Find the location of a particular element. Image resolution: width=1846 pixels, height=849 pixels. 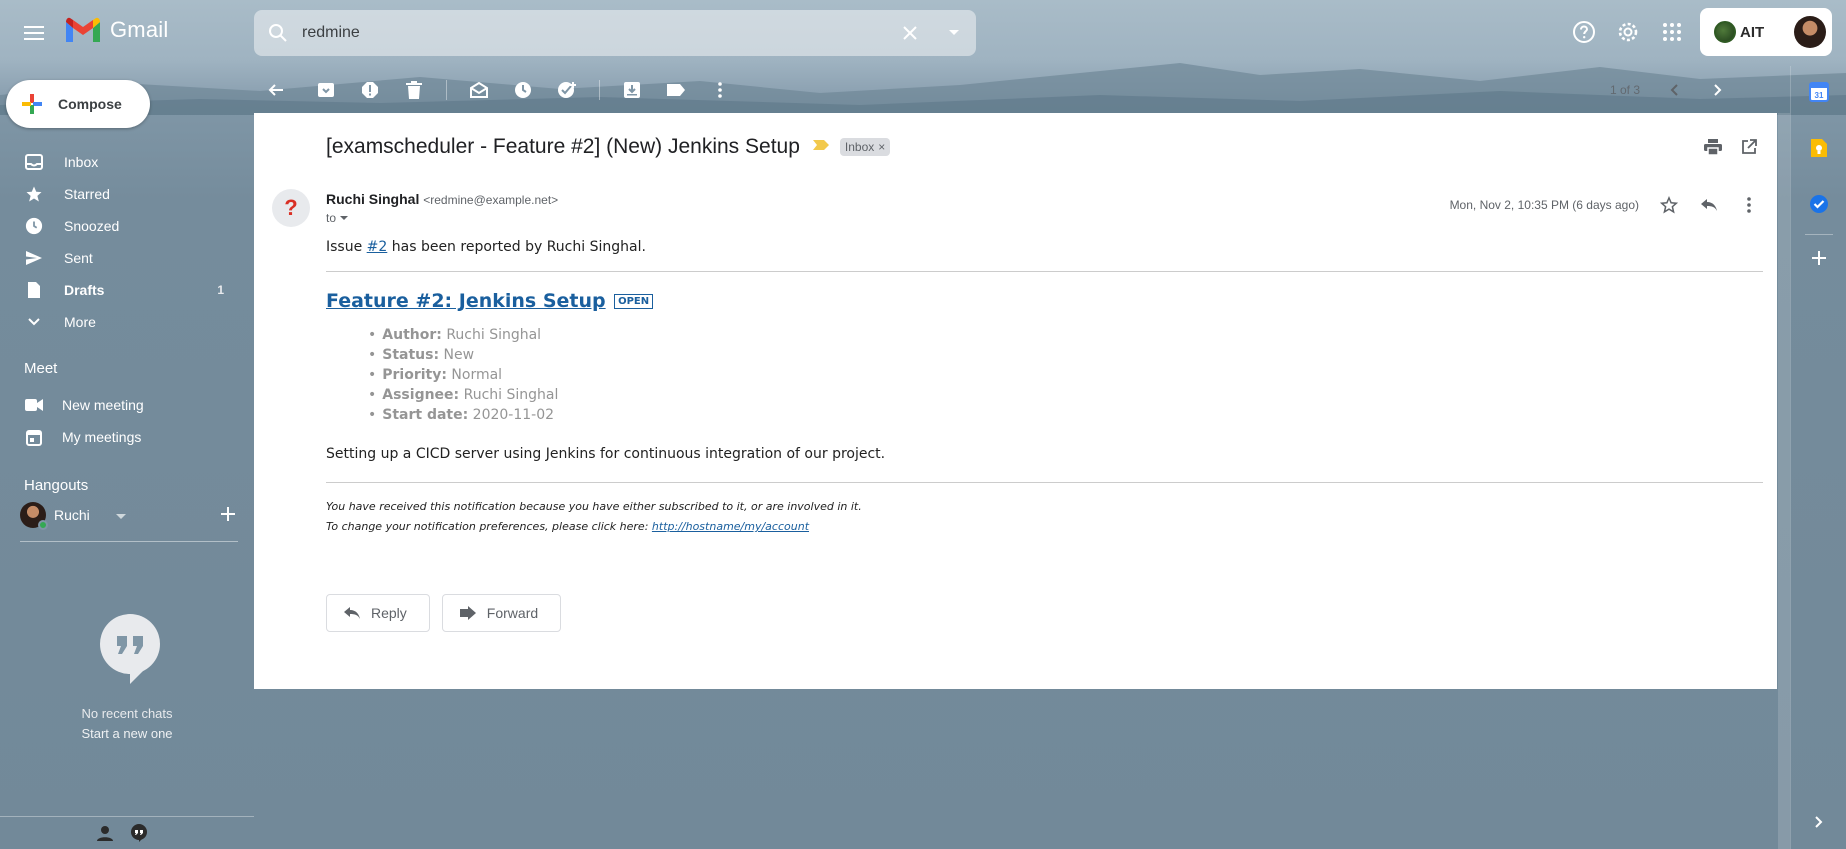

add-to-tasks-button is located at coordinates (567, 90).